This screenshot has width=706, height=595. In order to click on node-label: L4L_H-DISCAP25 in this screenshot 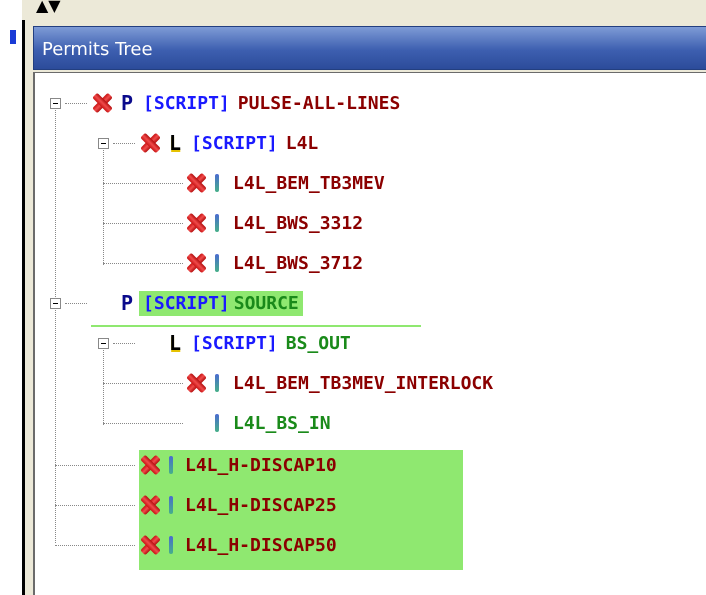, I will do `click(261, 505)`.